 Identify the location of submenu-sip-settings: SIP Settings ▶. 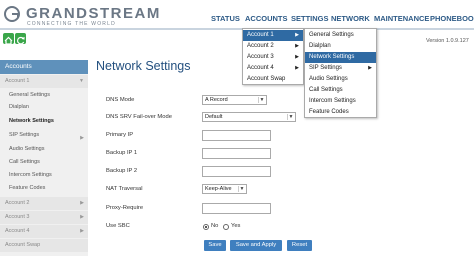
(340, 68).